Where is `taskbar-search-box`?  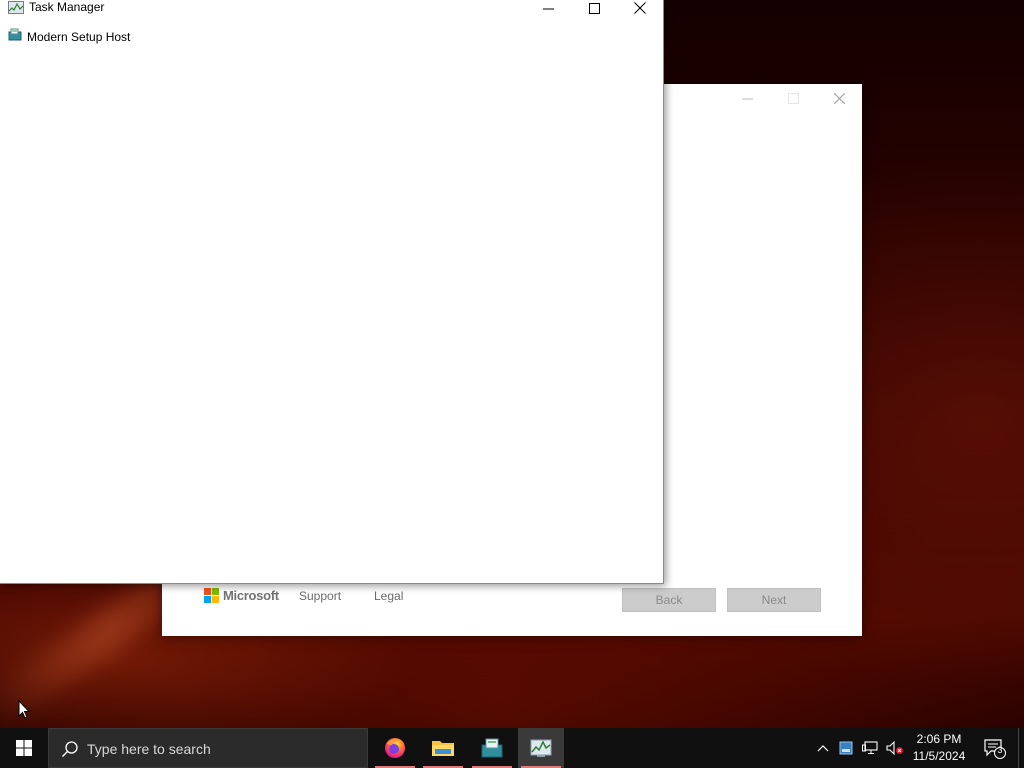 taskbar-search-box is located at coordinates (208, 748).